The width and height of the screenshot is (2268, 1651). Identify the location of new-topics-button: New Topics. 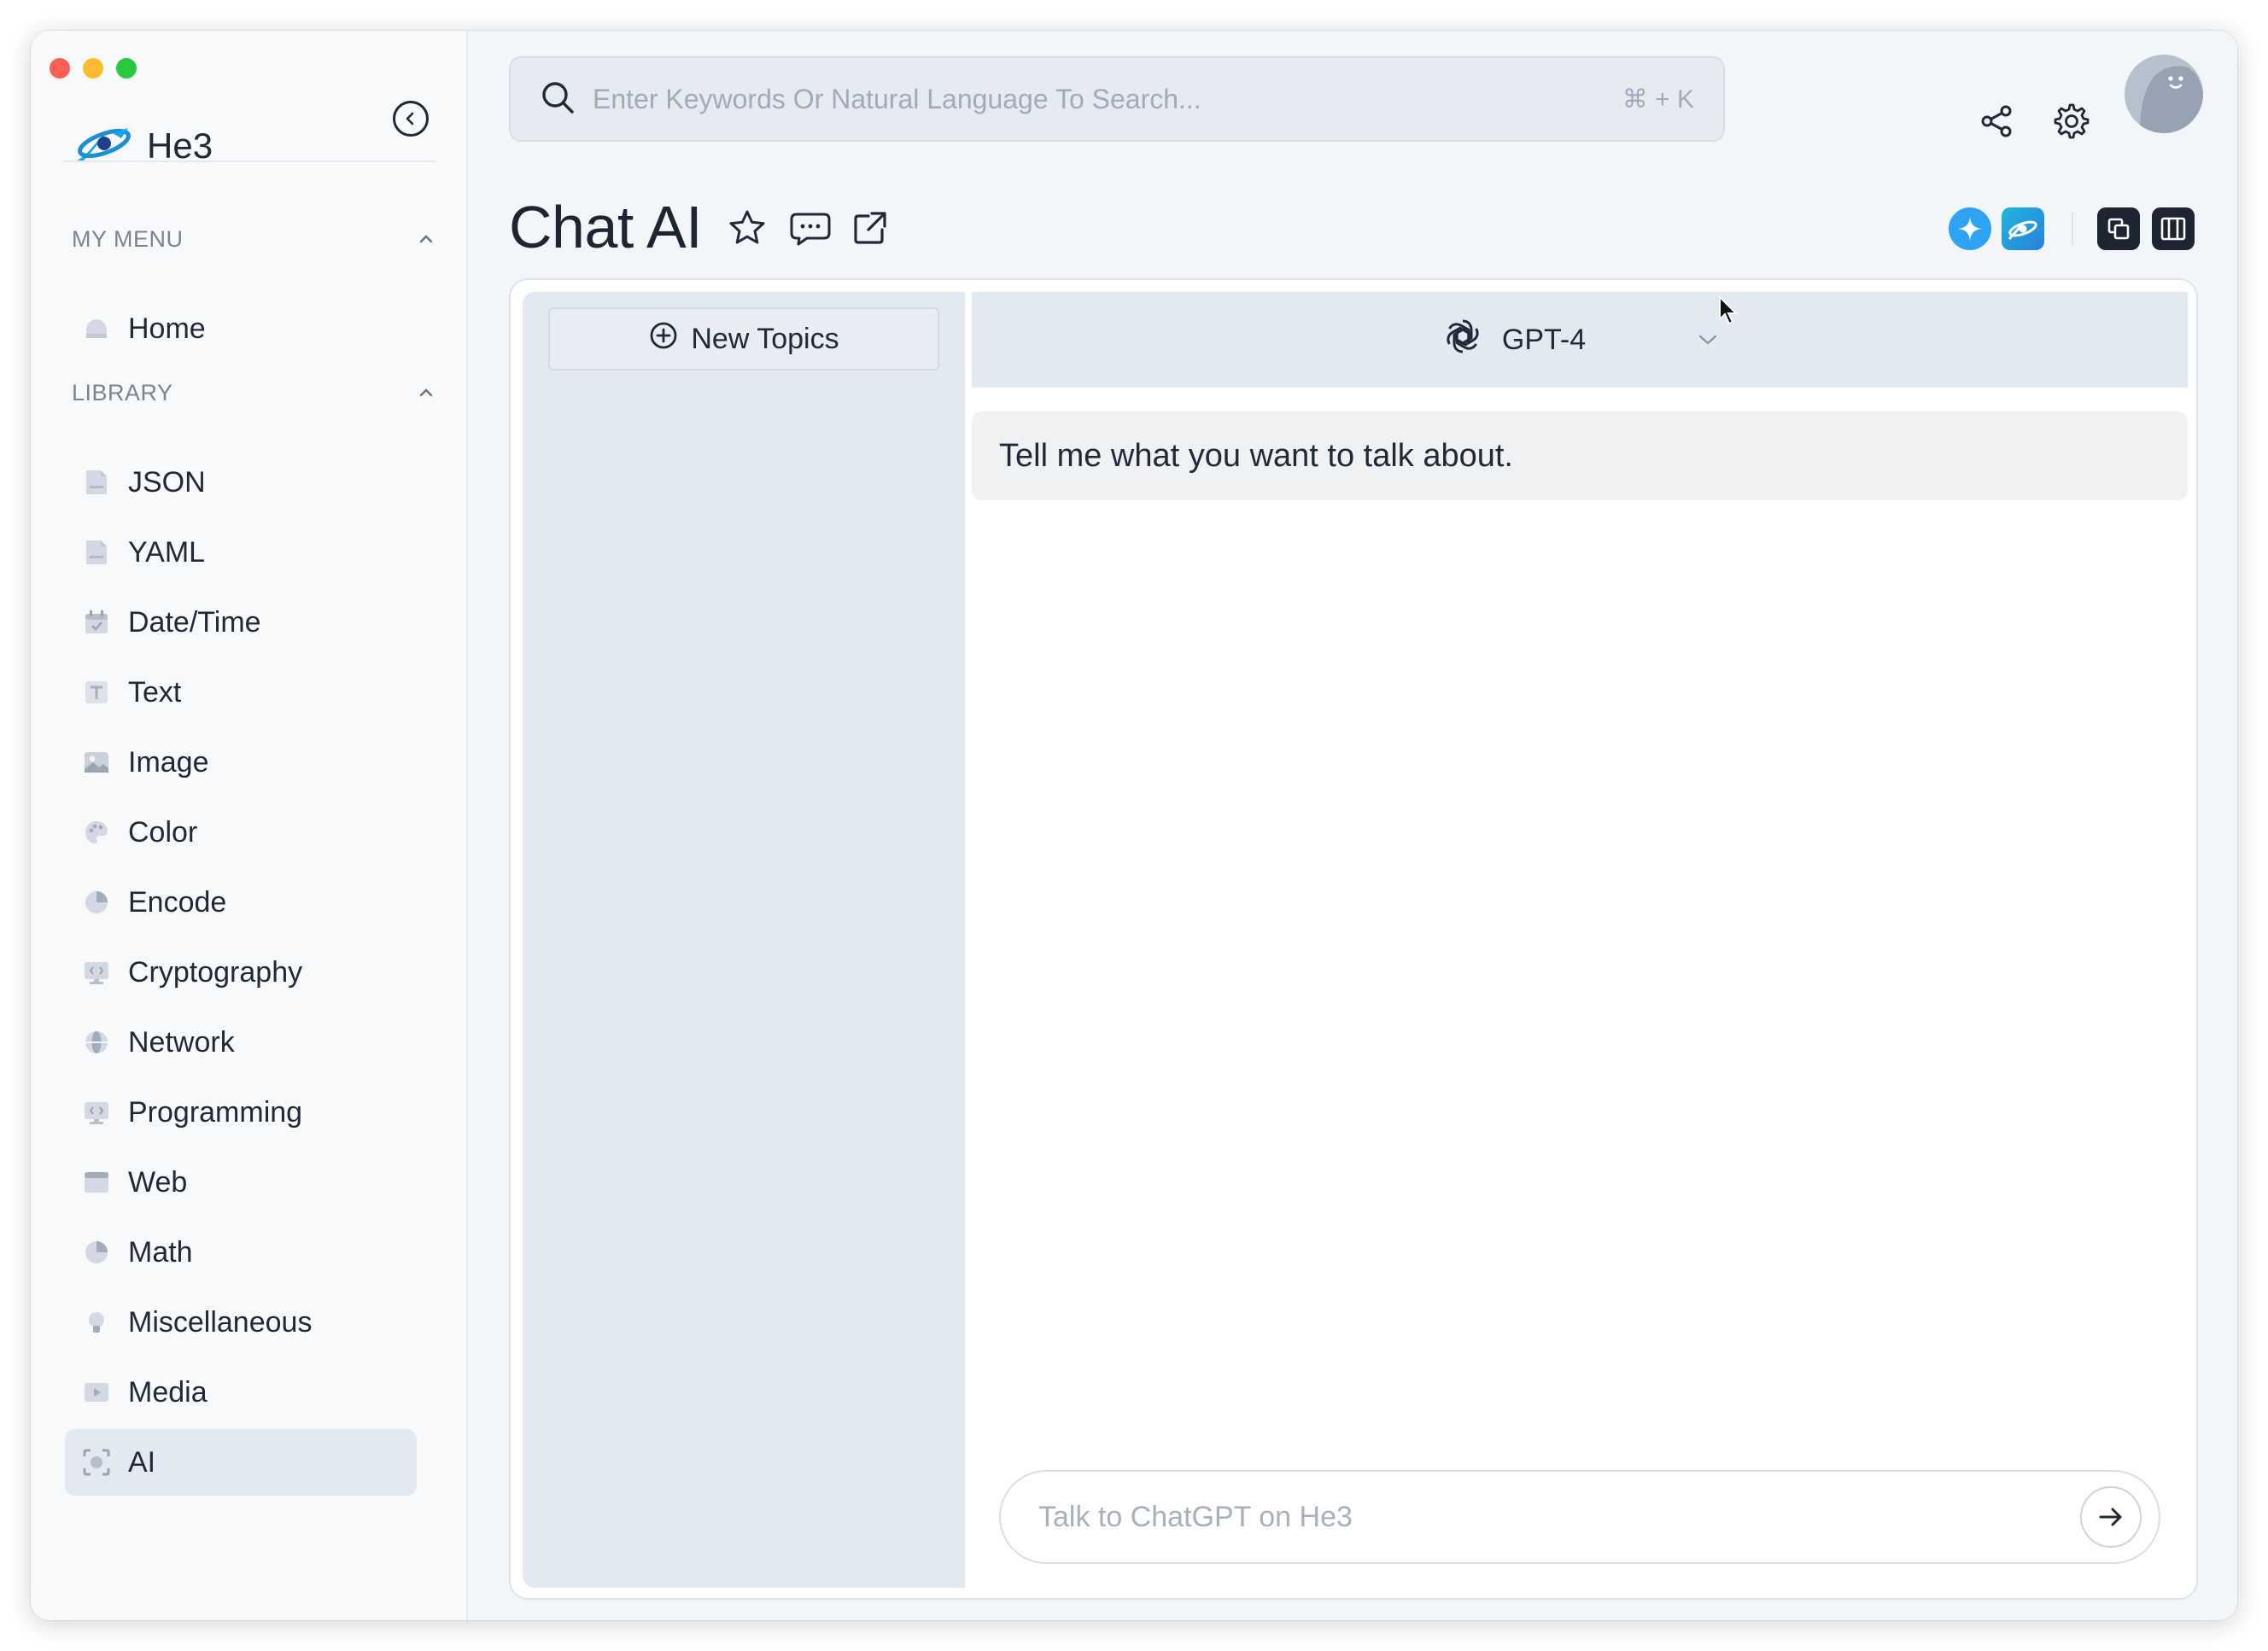
(743, 338).